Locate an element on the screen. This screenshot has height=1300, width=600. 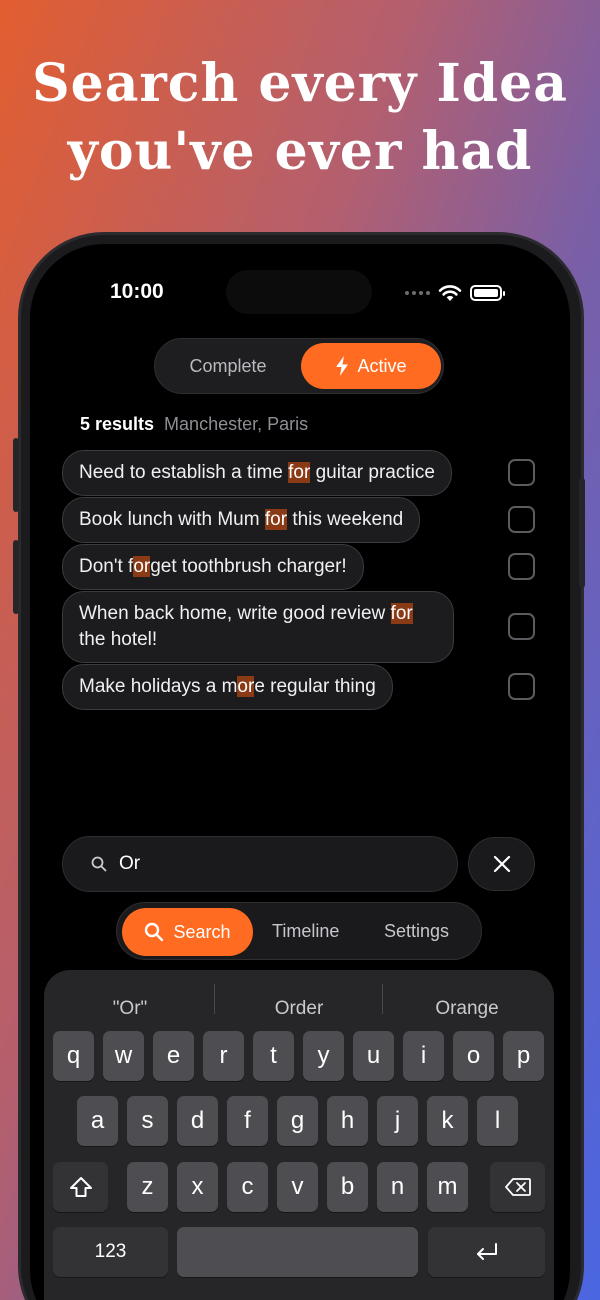
key: g is located at coordinates (297, 1121).